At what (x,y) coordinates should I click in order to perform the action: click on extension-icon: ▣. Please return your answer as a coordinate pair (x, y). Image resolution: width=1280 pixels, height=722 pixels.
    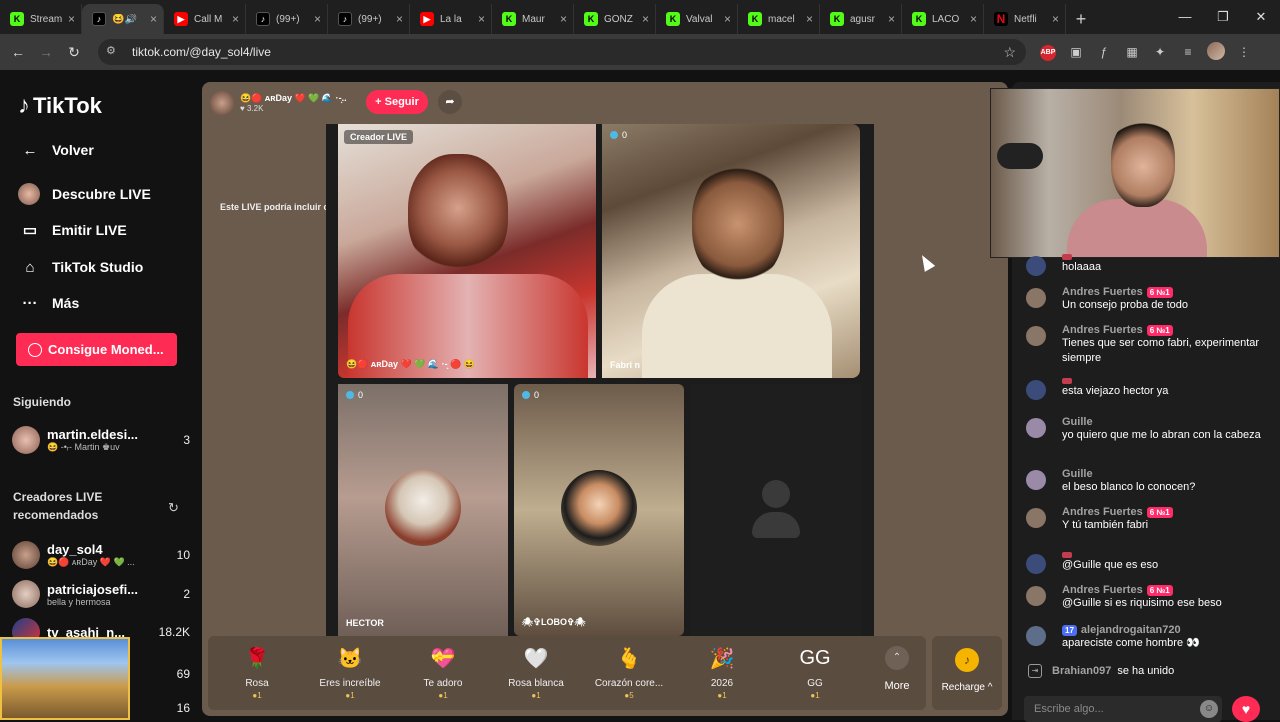
    Looking at the image, I should click on (1076, 52).